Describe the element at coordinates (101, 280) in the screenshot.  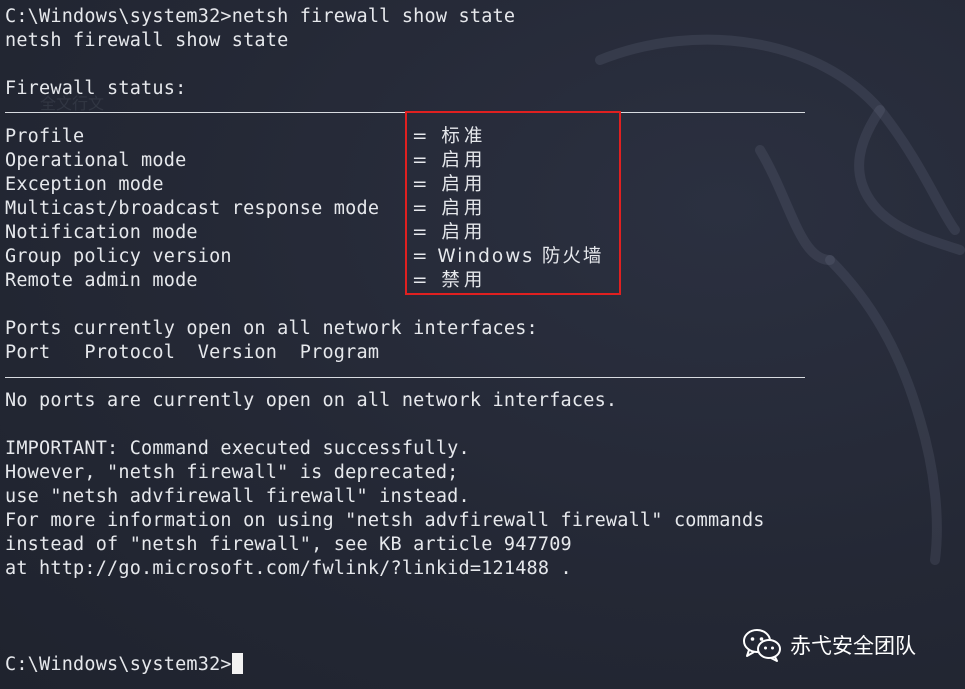
I see `setting-label-remote-admin-mode: Remote admin mode` at that location.